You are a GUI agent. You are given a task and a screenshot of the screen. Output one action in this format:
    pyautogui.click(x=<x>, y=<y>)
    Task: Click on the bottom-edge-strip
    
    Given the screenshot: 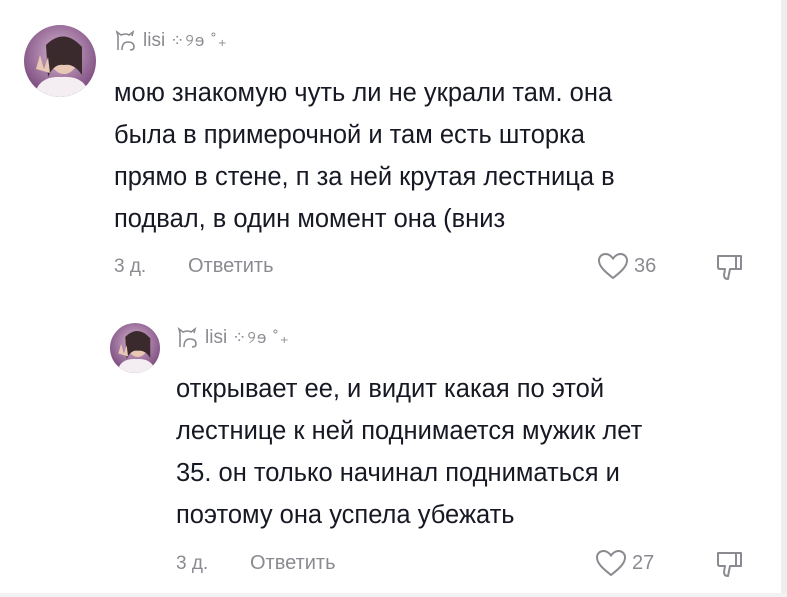 What is the action you would take?
    pyautogui.click(x=393, y=595)
    